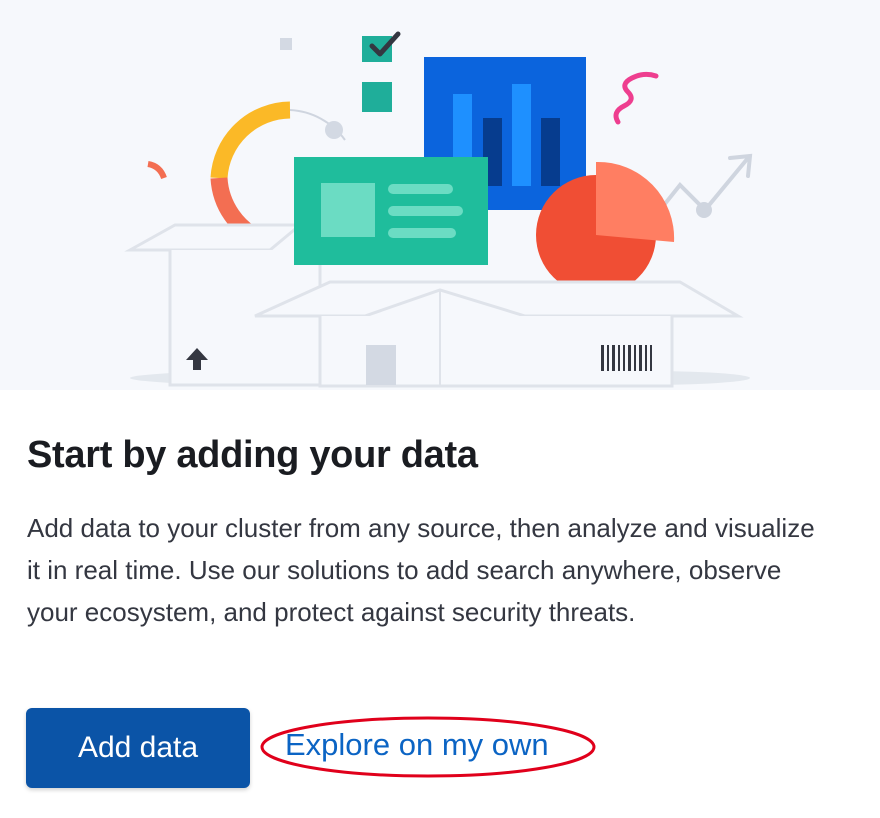  Describe the element at coordinates (499, 334) in the screenshot. I see `box-front` at that location.